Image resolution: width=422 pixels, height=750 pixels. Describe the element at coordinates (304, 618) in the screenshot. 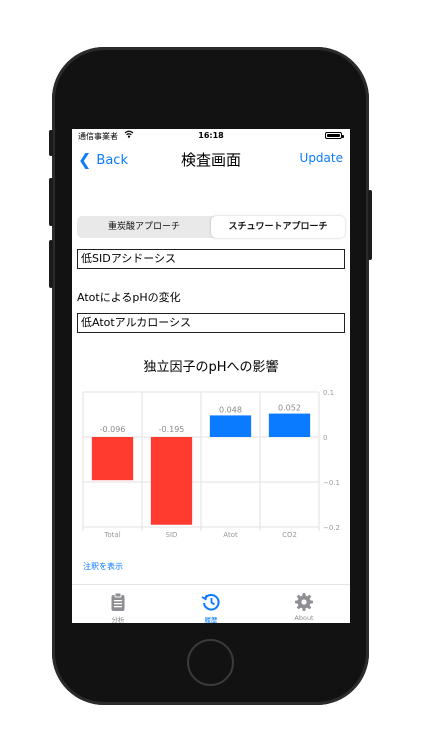

I see `tab-about-label: About` at that location.